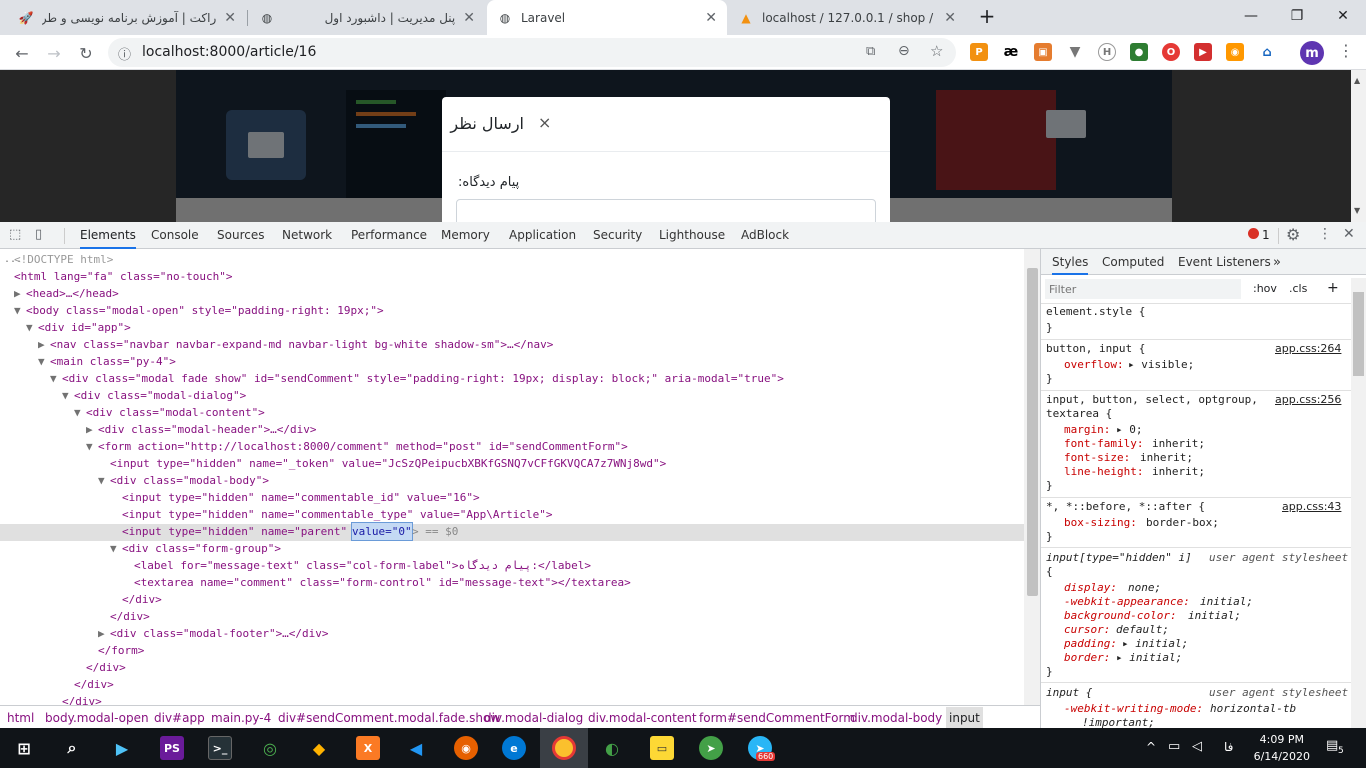  I want to click on css-value: !important;, so click(1118, 722).